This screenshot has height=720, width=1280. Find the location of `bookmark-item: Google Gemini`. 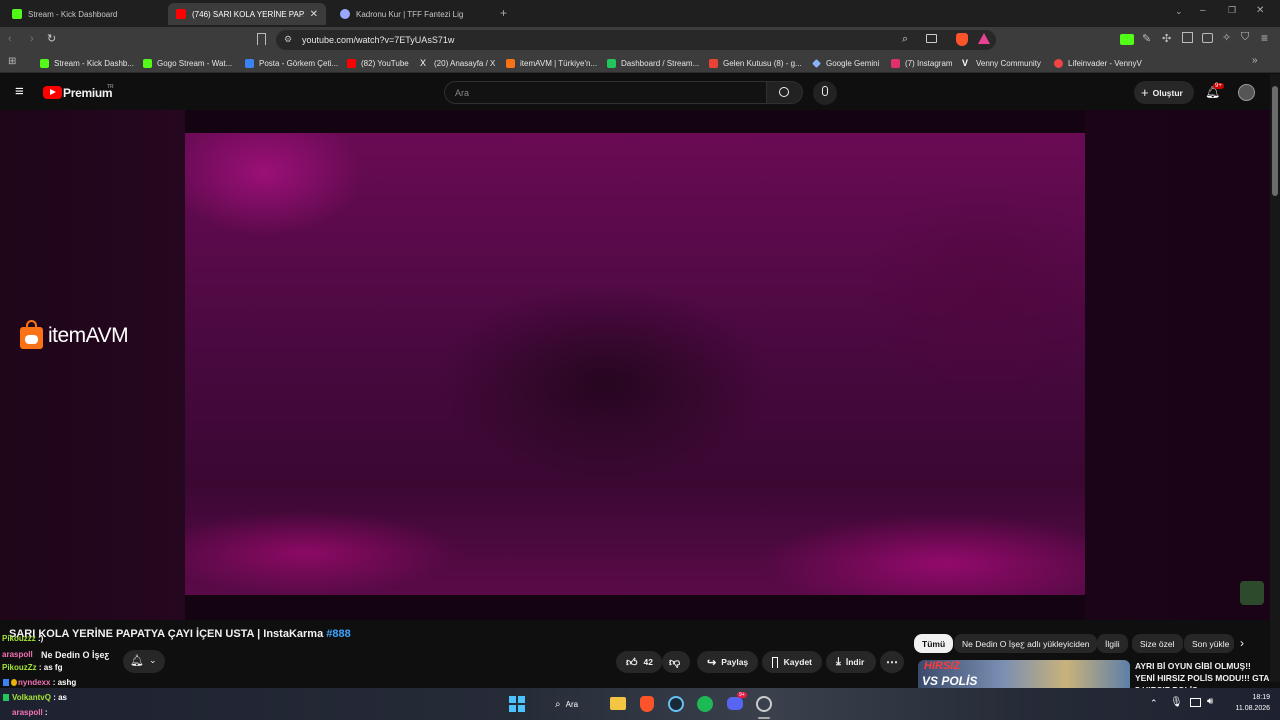

bookmark-item: Google Gemini is located at coordinates (845, 63).